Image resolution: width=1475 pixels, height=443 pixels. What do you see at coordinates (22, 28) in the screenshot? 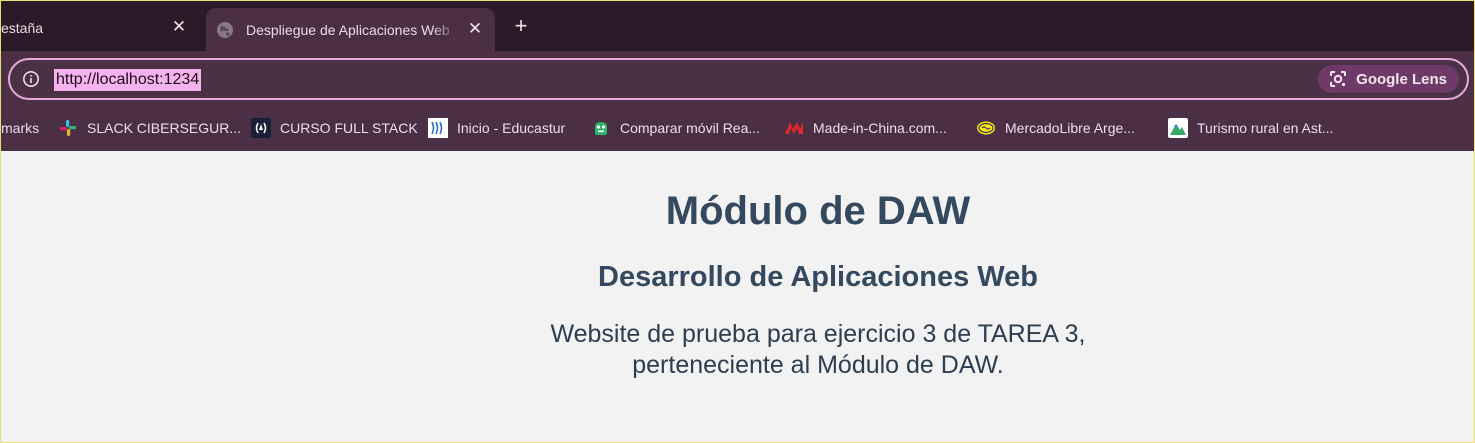
I see `tab-title: estaña` at bounding box center [22, 28].